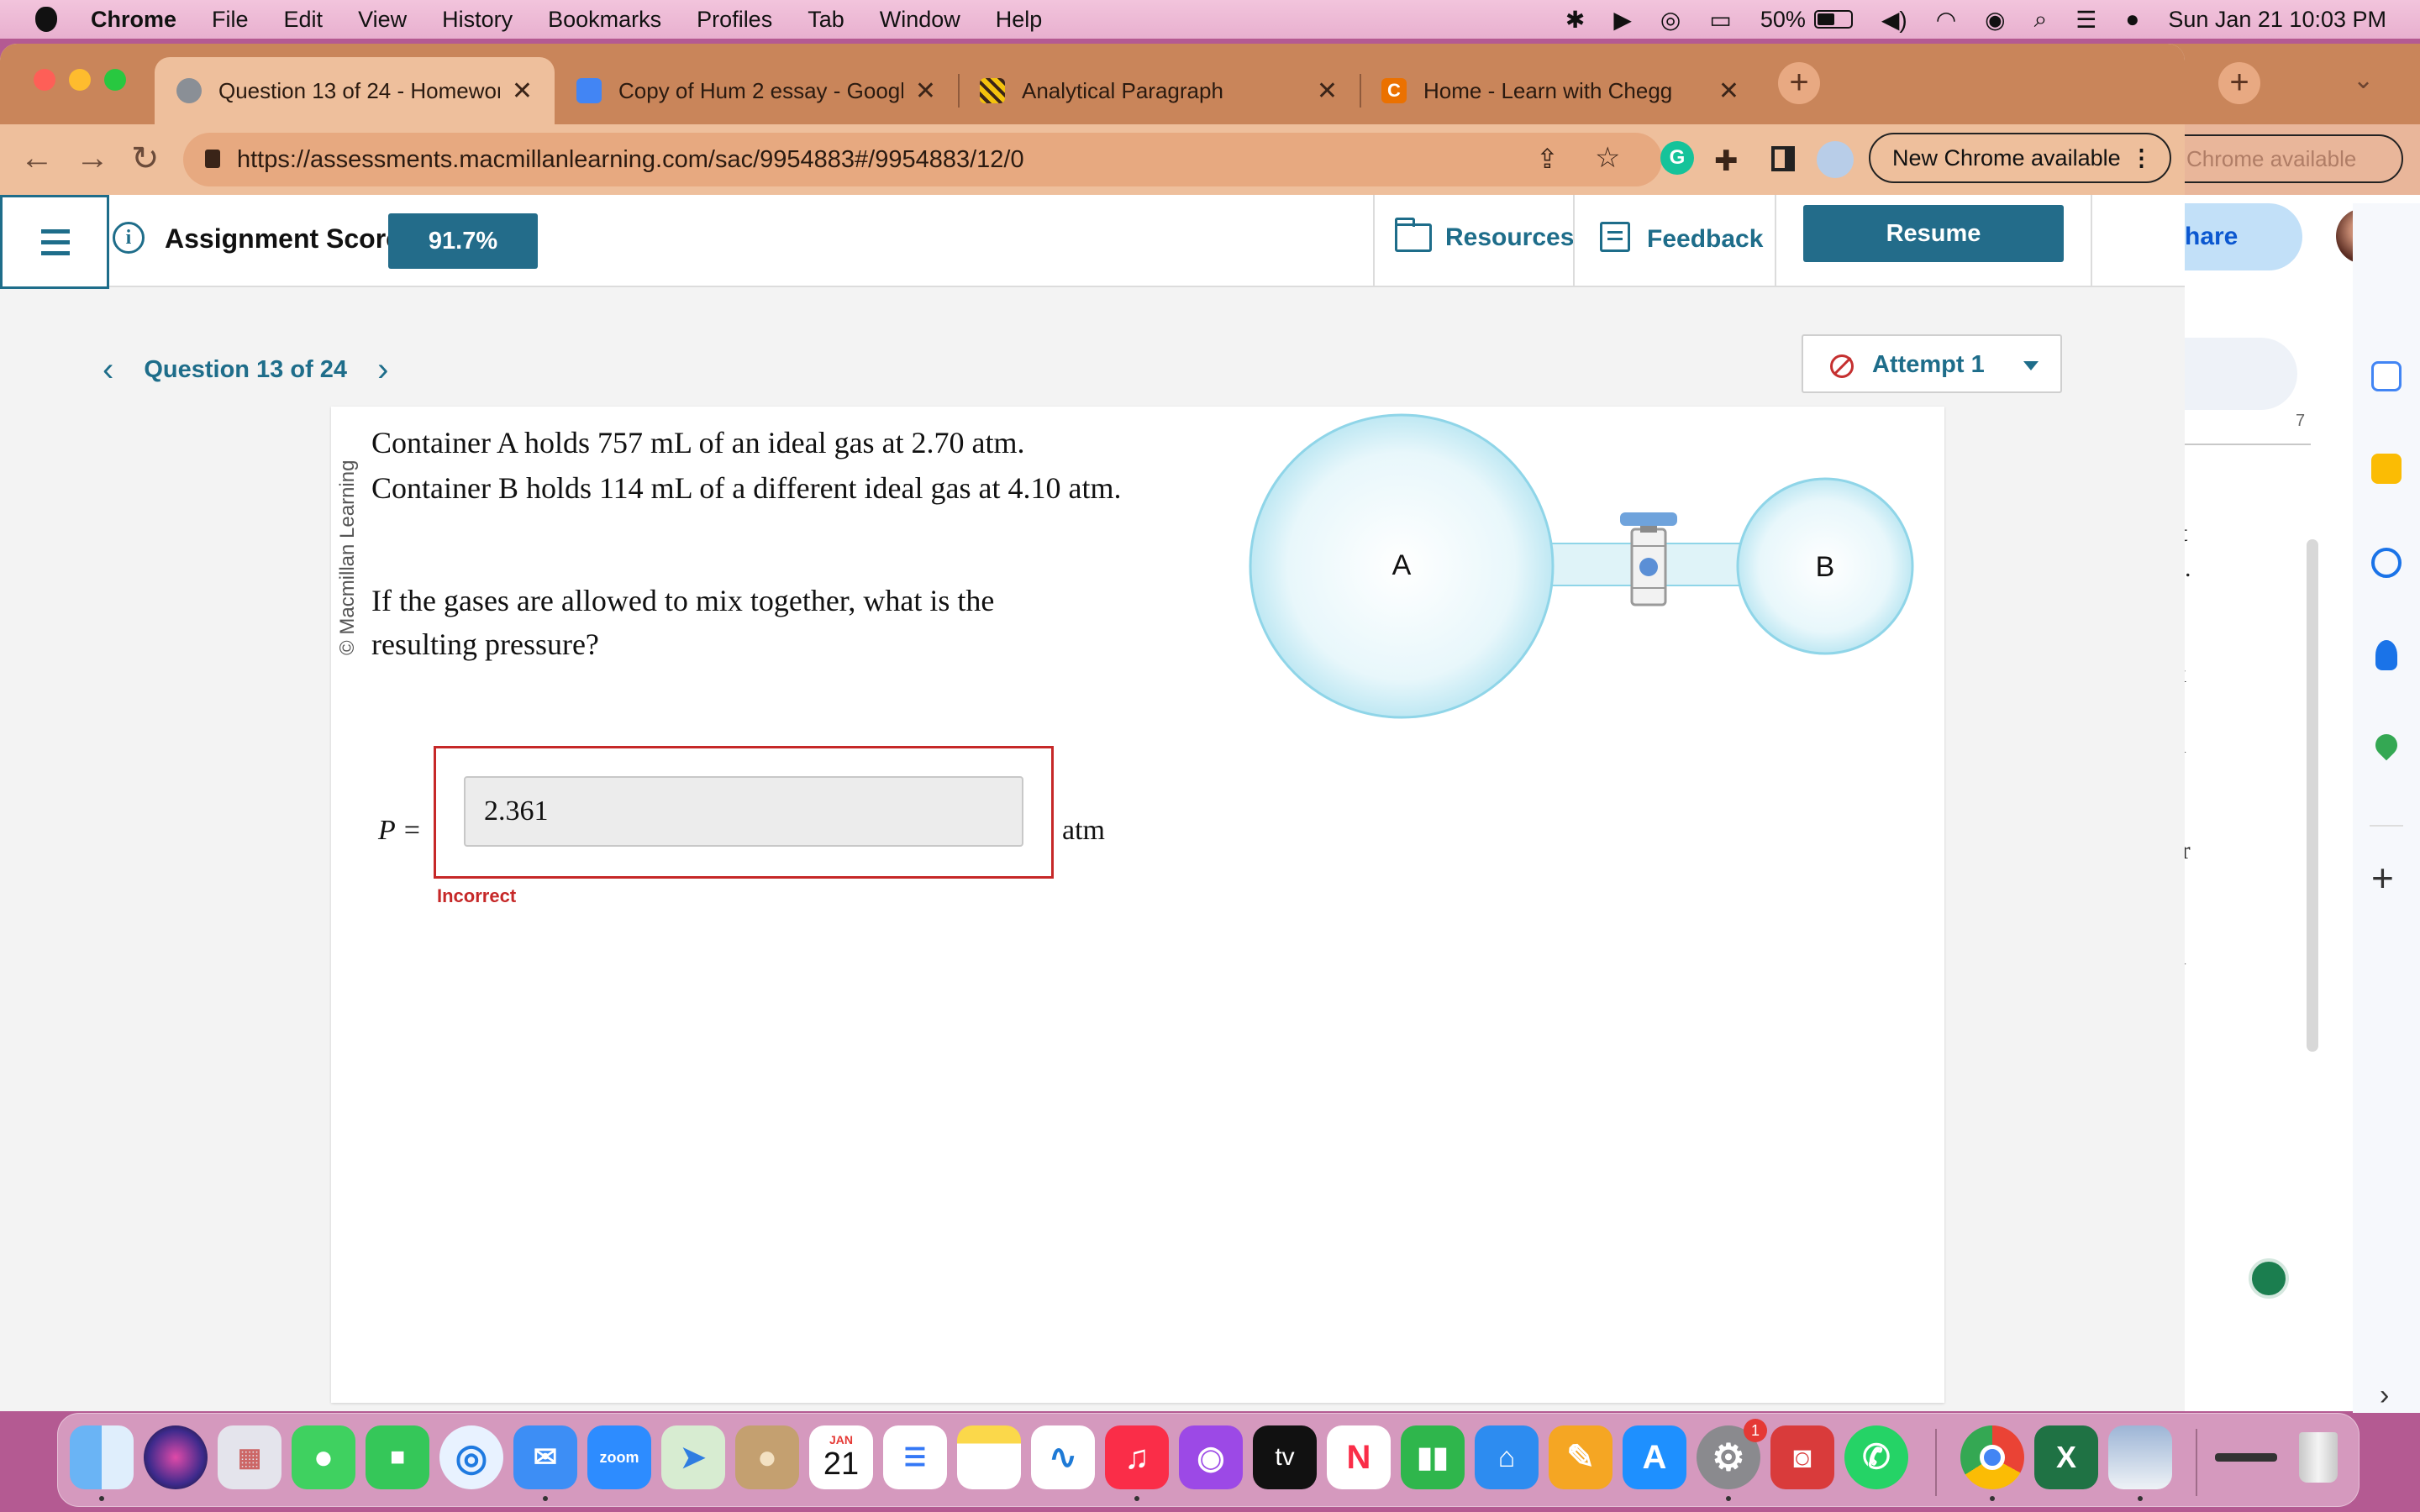 This screenshot has height=1512, width=2420. Describe the element at coordinates (2239, 83) in the screenshot. I see `background-new-tab-icon: +` at that location.